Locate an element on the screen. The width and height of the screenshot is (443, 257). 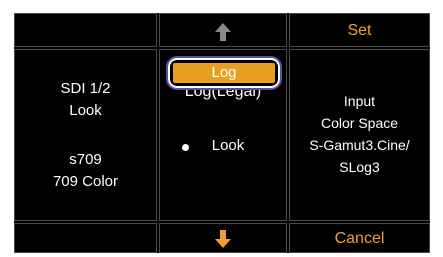
arrow-up-icon is located at coordinates (223, 32).